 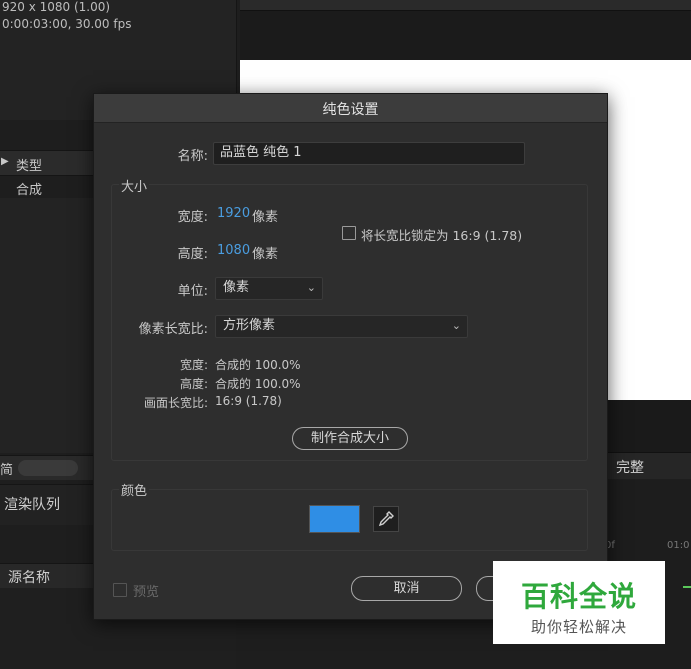 I want to click on eyedropper-button, so click(x=386, y=519).